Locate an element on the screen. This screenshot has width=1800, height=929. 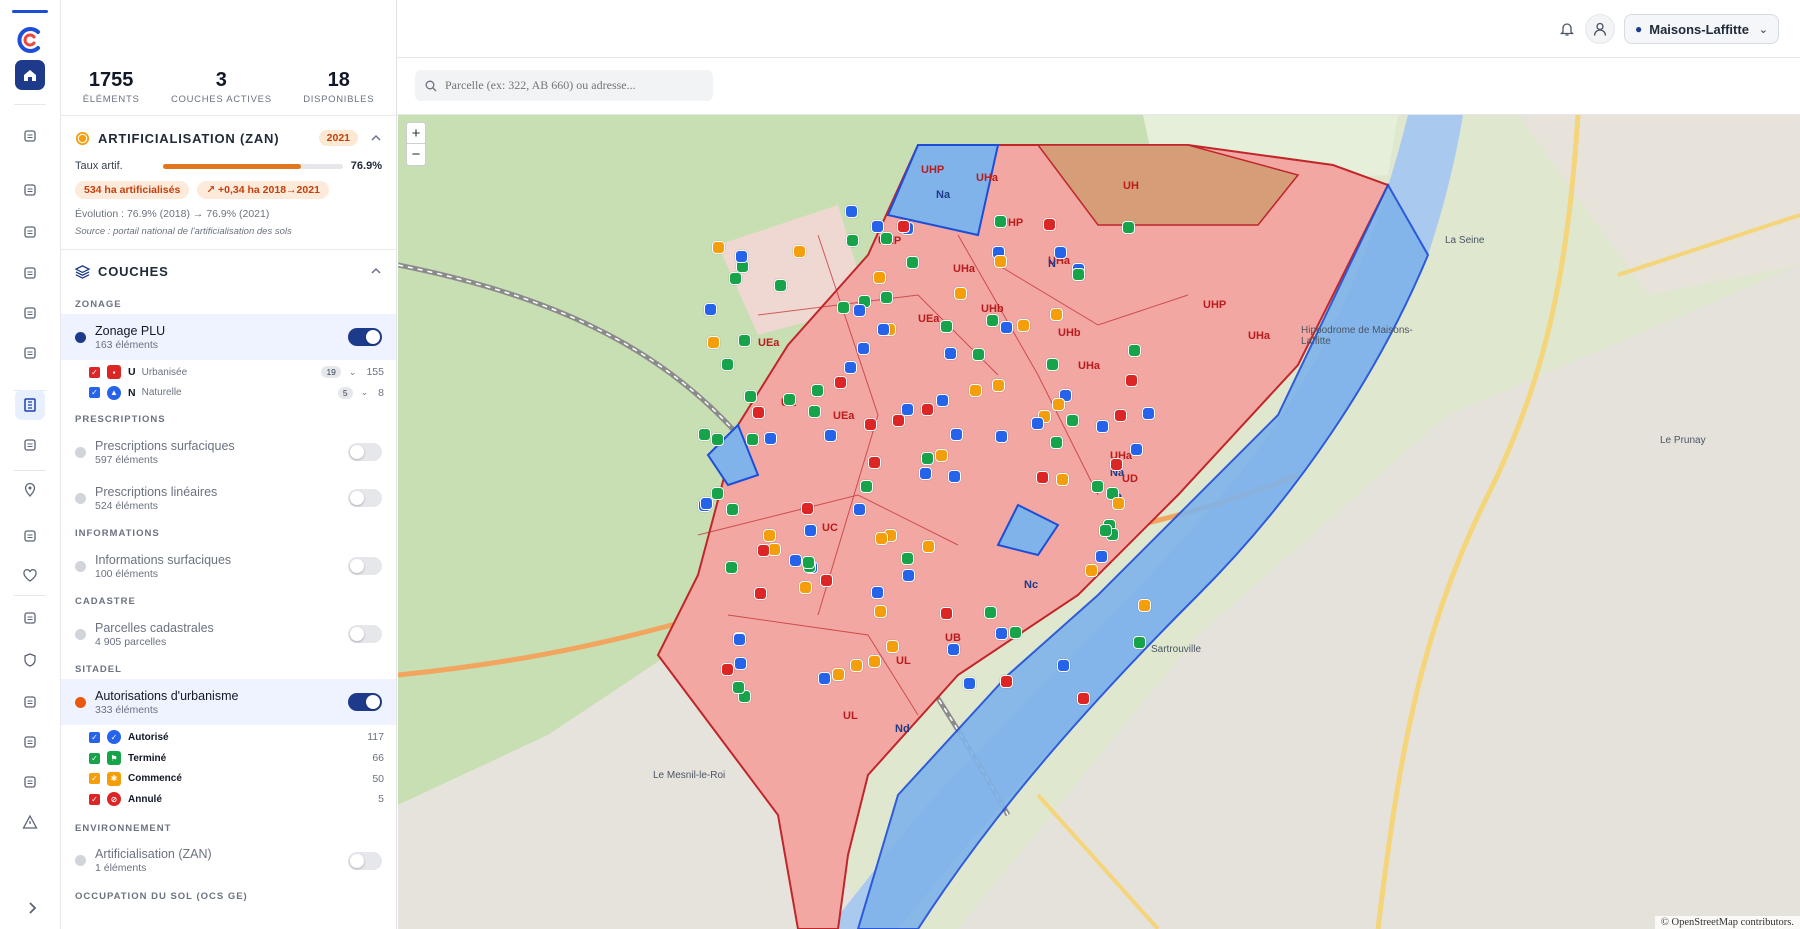
search-input is located at coordinates (565, 85).